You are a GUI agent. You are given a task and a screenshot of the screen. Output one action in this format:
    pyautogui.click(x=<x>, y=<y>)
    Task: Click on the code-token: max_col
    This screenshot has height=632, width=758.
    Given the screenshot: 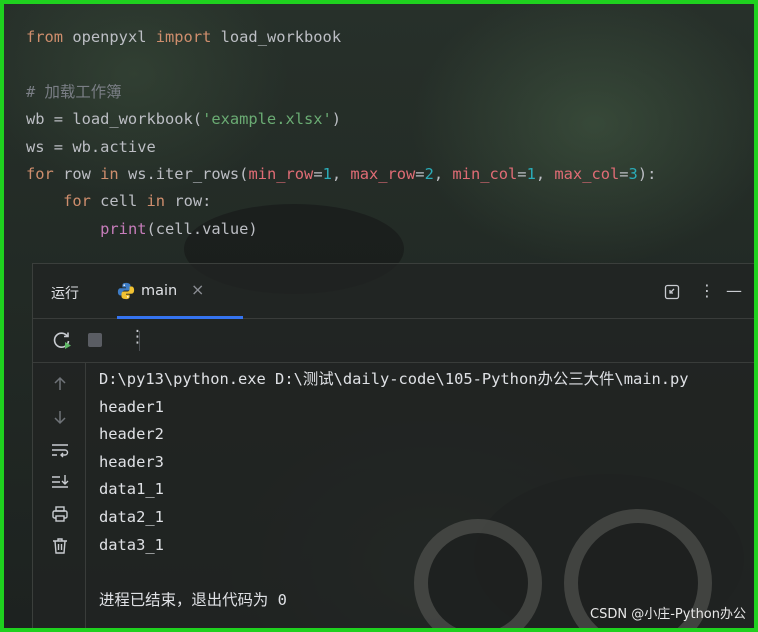 What is the action you would take?
    pyautogui.click(x=587, y=173)
    